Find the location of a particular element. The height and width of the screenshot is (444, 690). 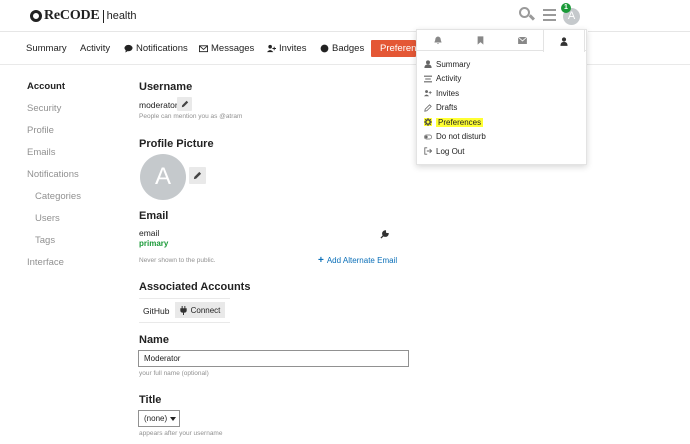

toggle-icon is located at coordinates (428, 137).